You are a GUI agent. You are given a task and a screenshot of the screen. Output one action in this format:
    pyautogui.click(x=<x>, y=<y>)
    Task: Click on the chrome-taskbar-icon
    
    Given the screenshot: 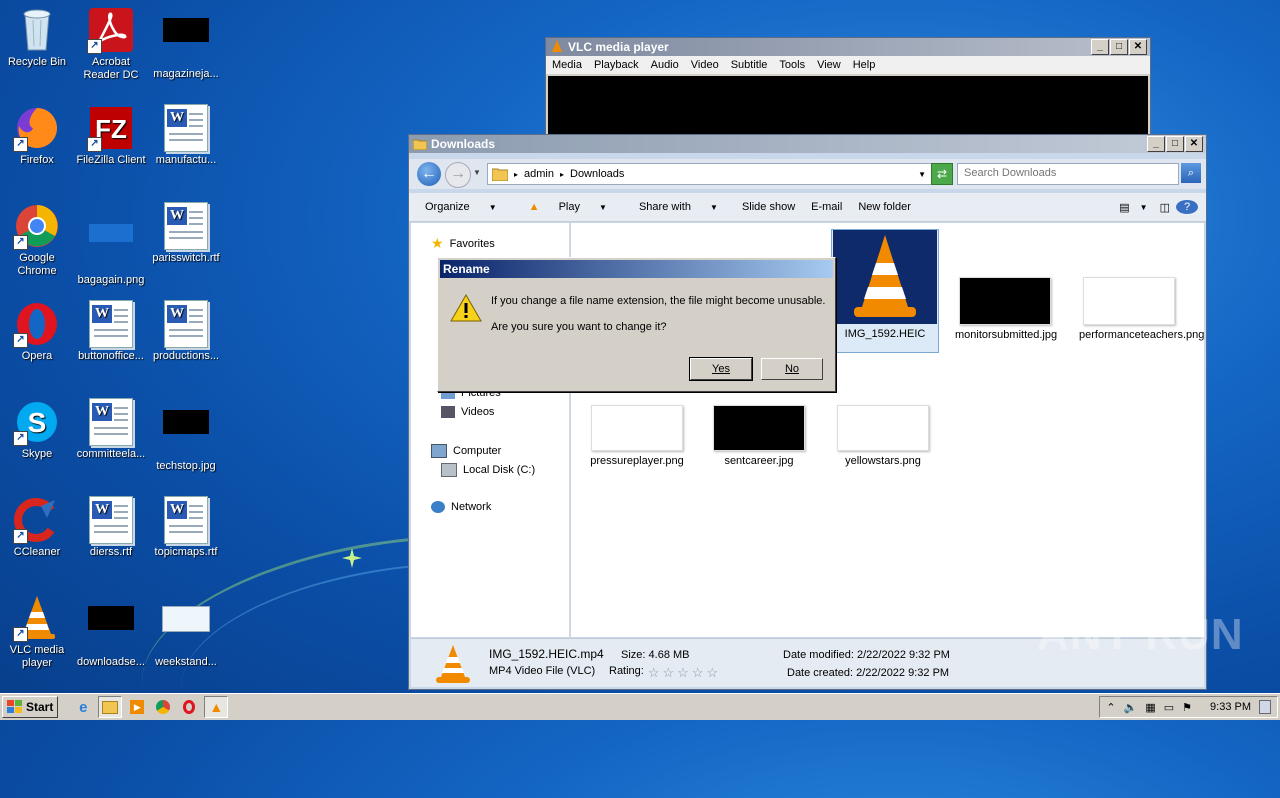 What is the action you would take?
    pyautogui.click(x=163, y=707)
    